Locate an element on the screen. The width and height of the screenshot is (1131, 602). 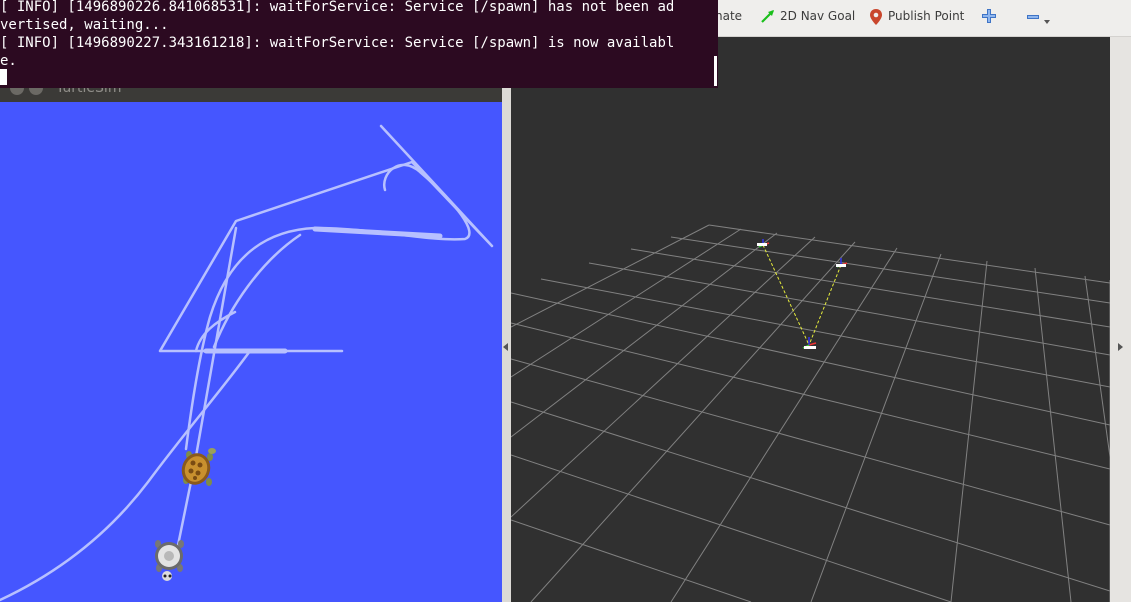
panel-splitter is located at coordinates (506, 319).